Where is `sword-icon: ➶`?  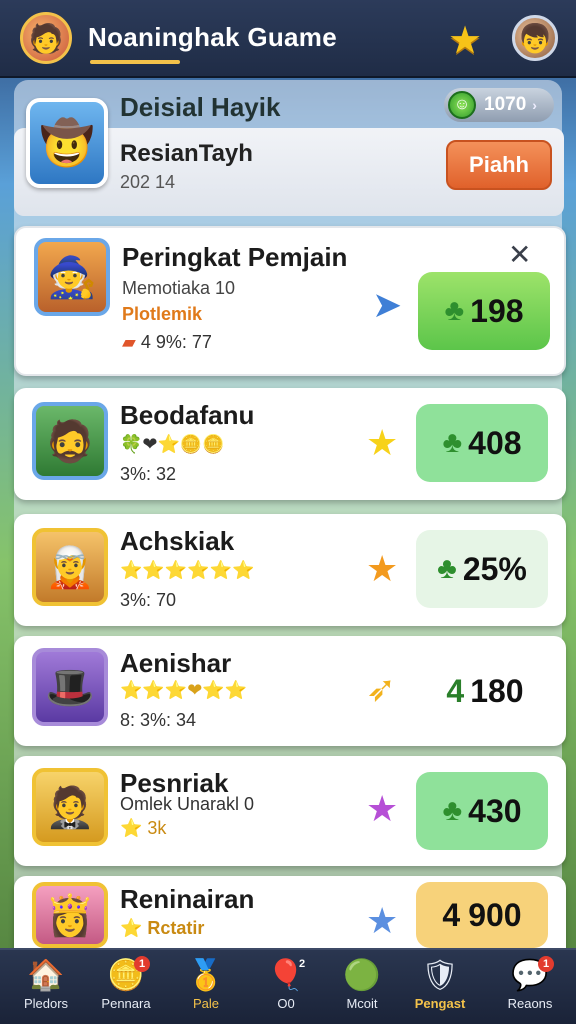 sword-icon: ➶ is located at coordinates (381, 688).